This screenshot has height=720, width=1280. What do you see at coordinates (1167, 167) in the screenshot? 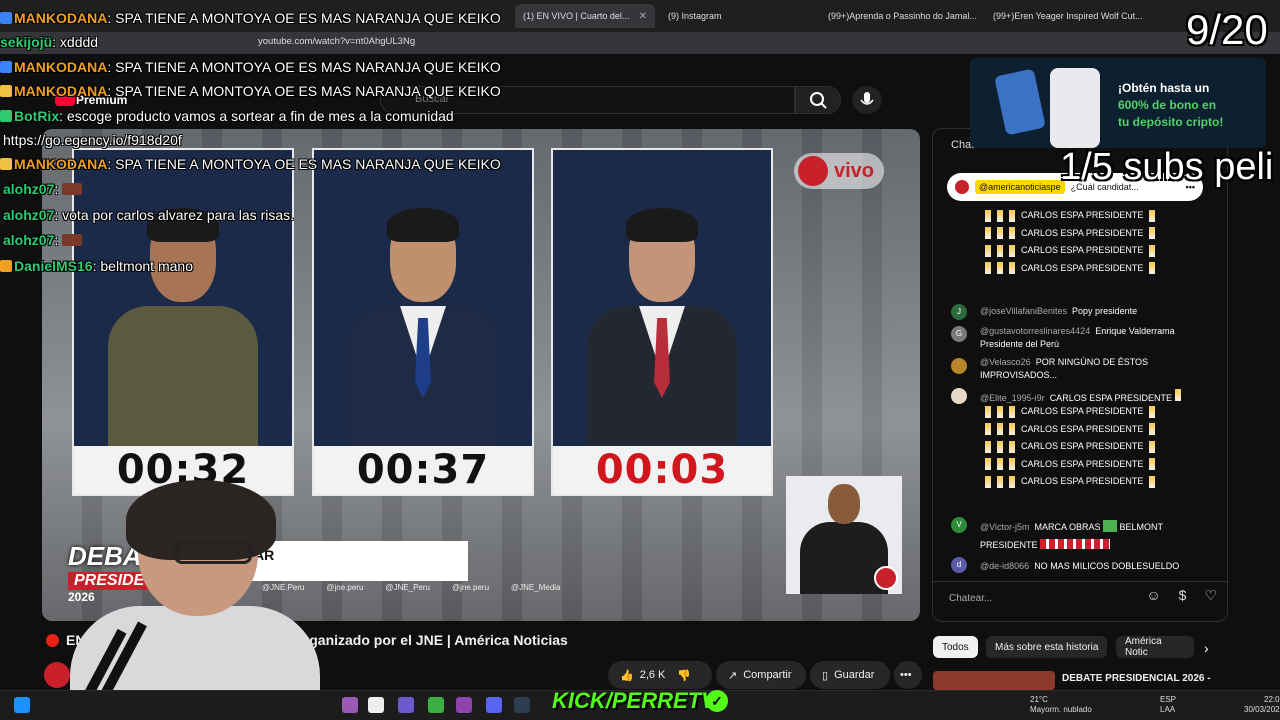
I see `overlay-subs-goal: 1/5 subs peli` at bounding box center [1167, 167].